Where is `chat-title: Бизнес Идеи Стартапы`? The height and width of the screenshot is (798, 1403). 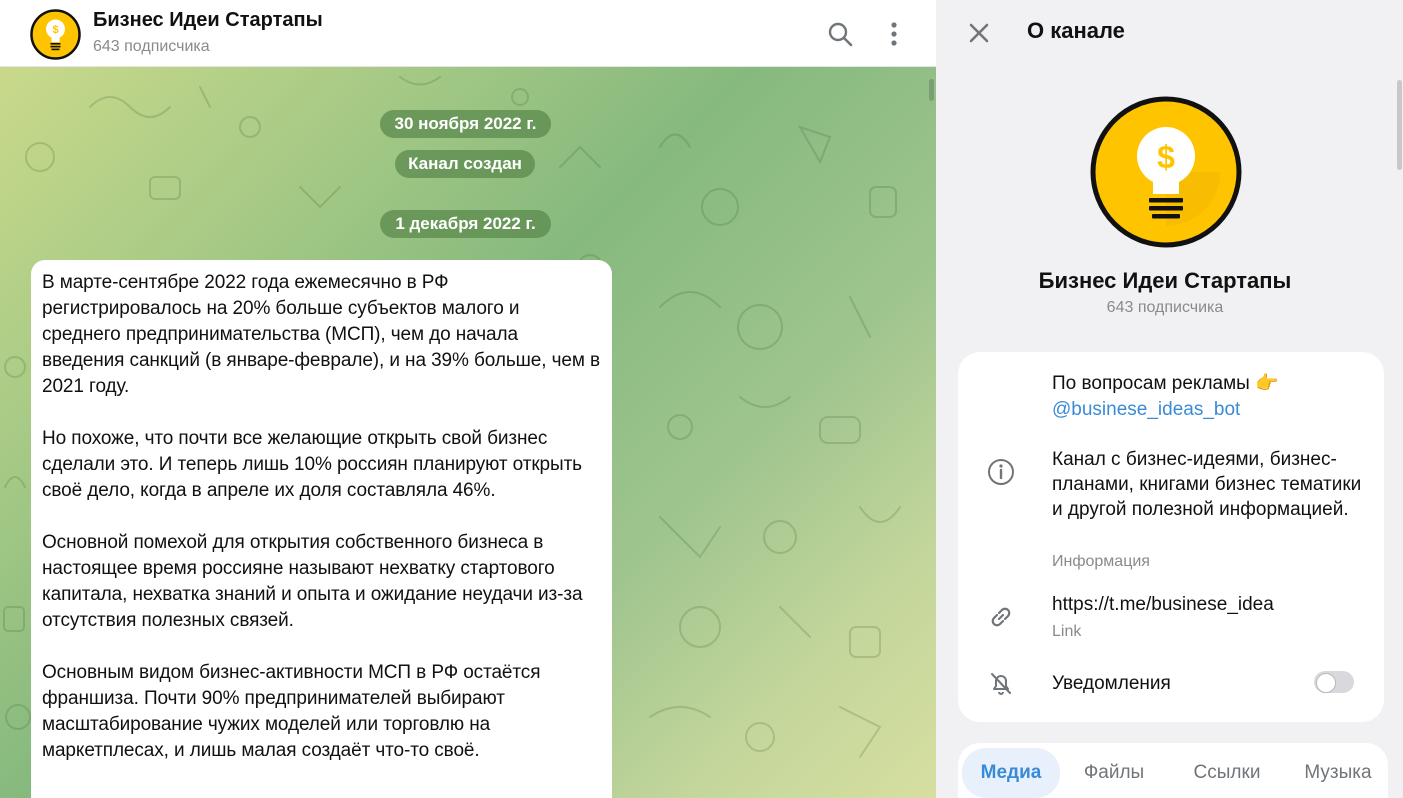 chat-title: Бизнес Идеи Стартапы is located at coordinates (208, 20).